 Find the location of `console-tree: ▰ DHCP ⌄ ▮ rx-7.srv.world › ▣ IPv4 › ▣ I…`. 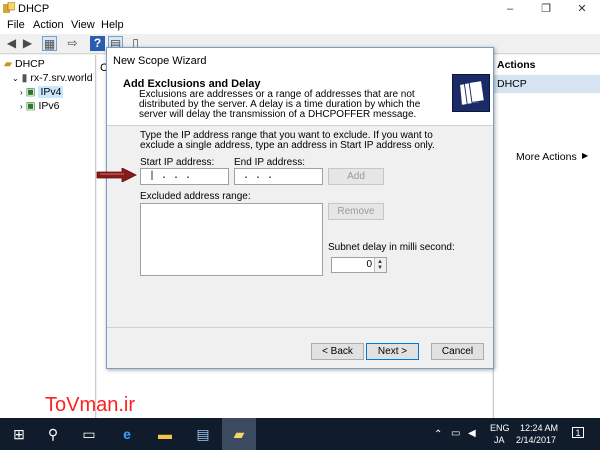

console-tree: ▰ DHCP ⌄ ▮ rx-7.srv.world › ▣ IPv4 › ▣ I… is located at coordinates (48, 236).